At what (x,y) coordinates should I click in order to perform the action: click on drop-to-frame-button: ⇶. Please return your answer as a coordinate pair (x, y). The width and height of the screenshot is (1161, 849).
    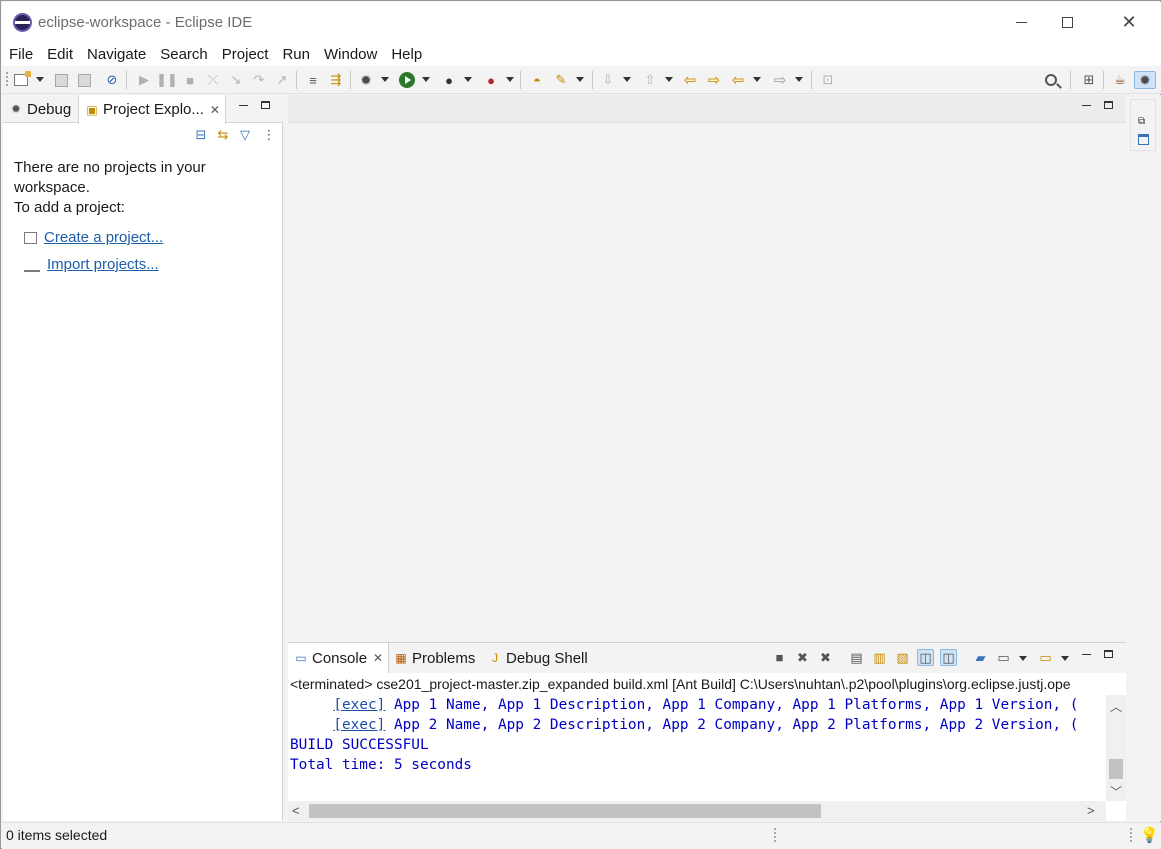
    Looking at the image, I should click on (336, 80).